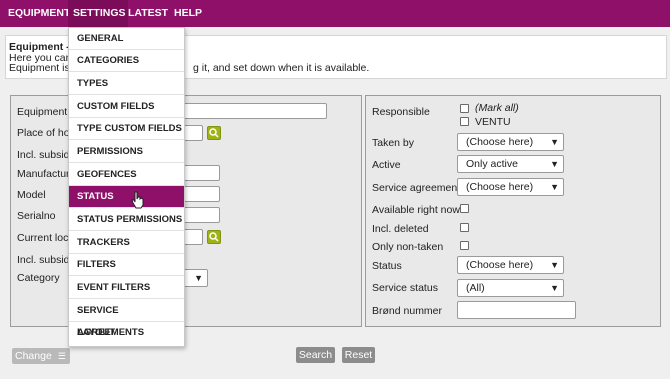  What do you see at coordinates (126, 265) in the screenshot?
I see `menu-item-filters: FILTERS` at bounding box center [126, 265].